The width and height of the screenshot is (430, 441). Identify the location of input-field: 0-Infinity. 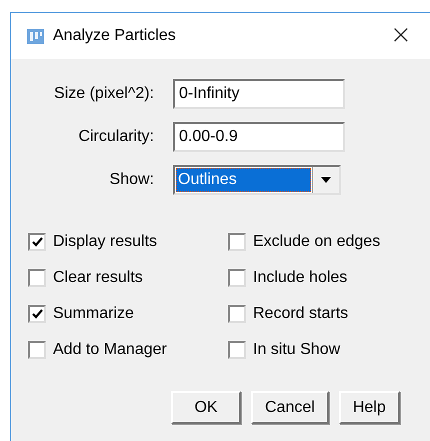
(259, 94).